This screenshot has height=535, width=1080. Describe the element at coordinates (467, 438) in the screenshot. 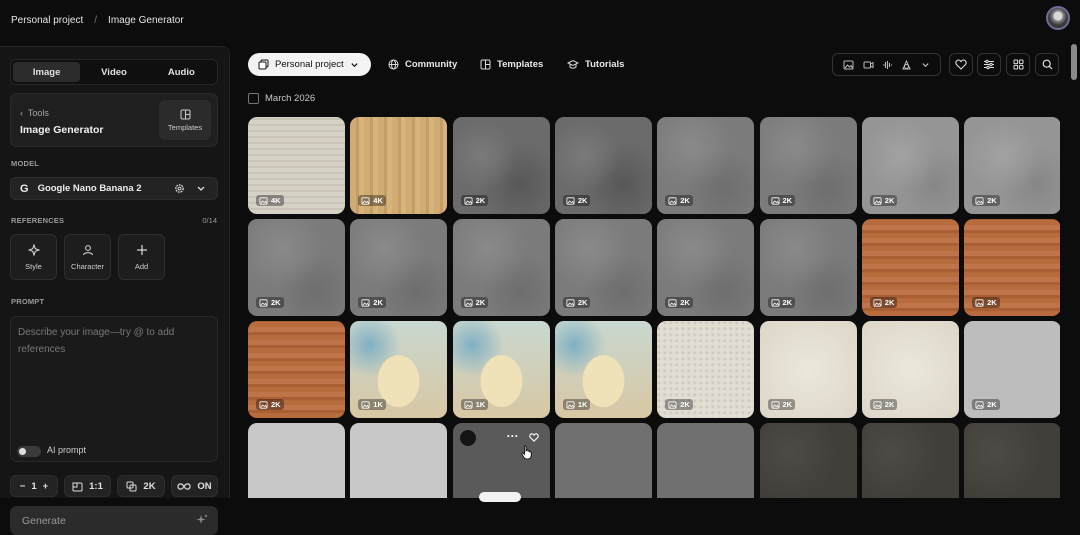

I see `select-circle` at that location.